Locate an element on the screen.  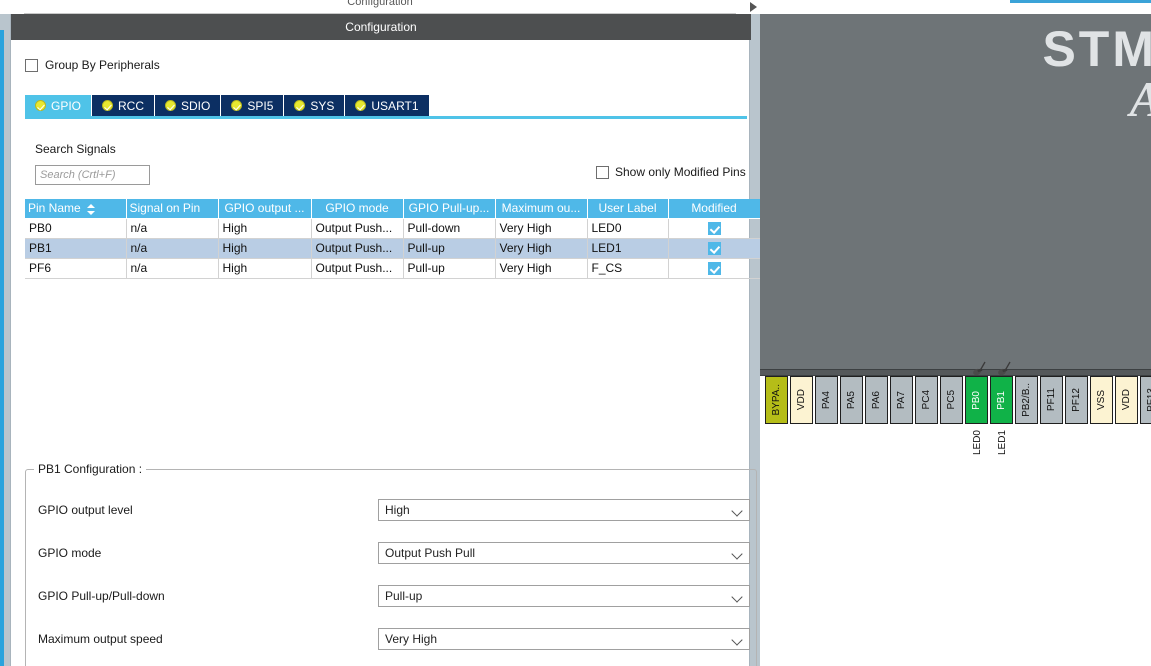
cell-pin-name: PB0 is located at coordinates (76, 228).